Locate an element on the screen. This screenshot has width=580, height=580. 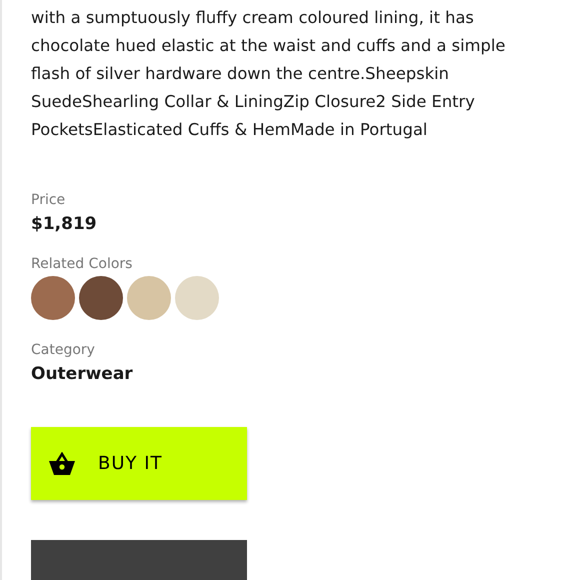
price-value: $1,819 is located at coordinates (64, 224).